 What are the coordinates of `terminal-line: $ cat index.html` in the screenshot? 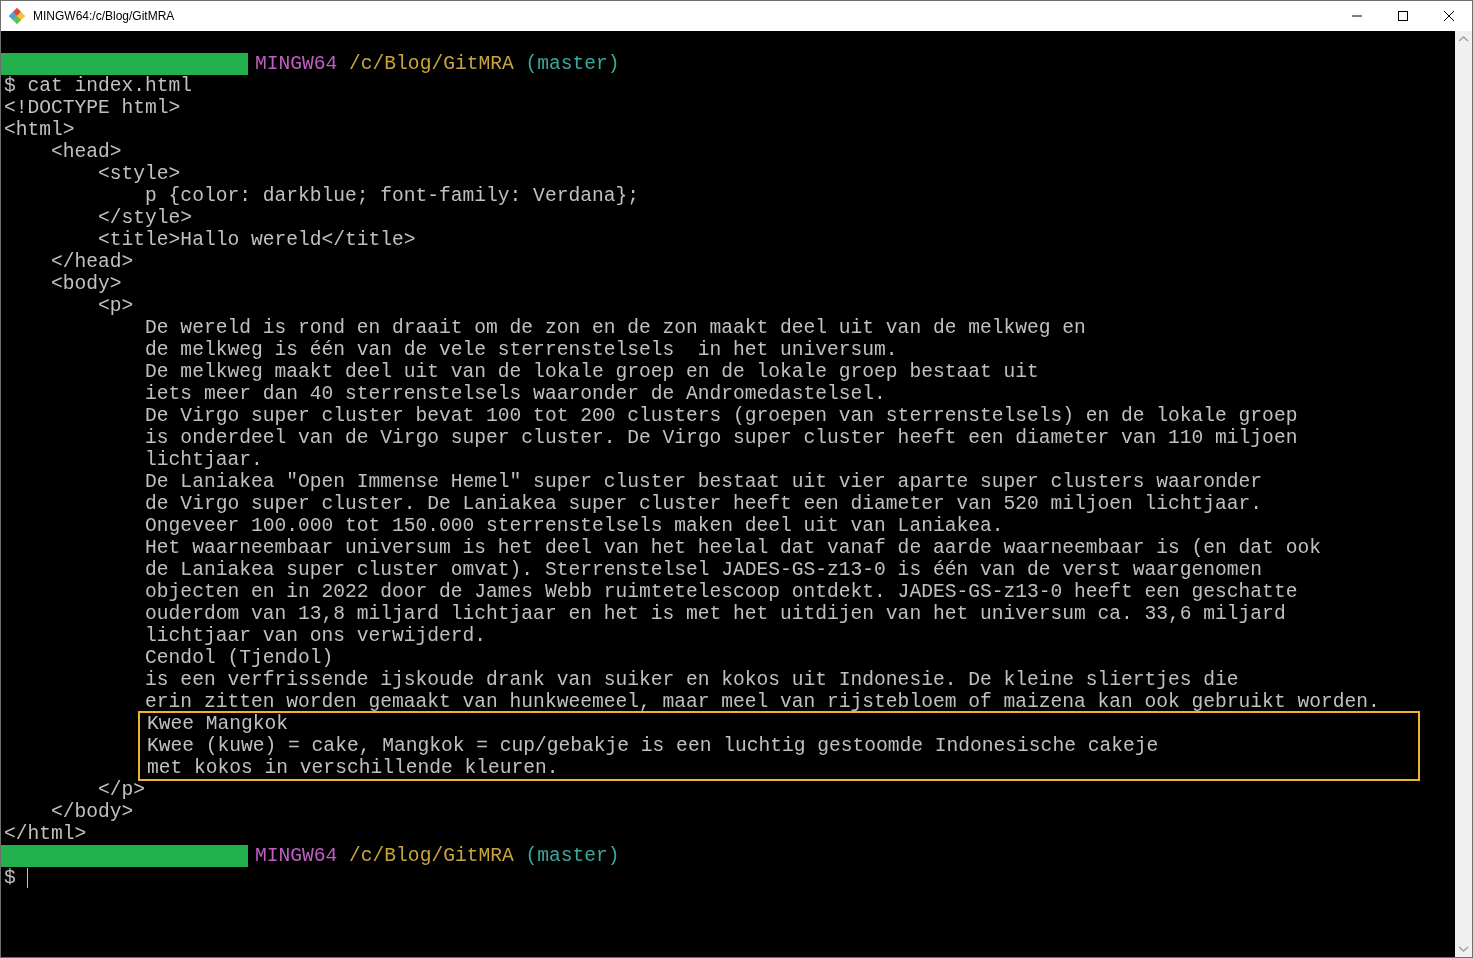 It's located at (98, 86).